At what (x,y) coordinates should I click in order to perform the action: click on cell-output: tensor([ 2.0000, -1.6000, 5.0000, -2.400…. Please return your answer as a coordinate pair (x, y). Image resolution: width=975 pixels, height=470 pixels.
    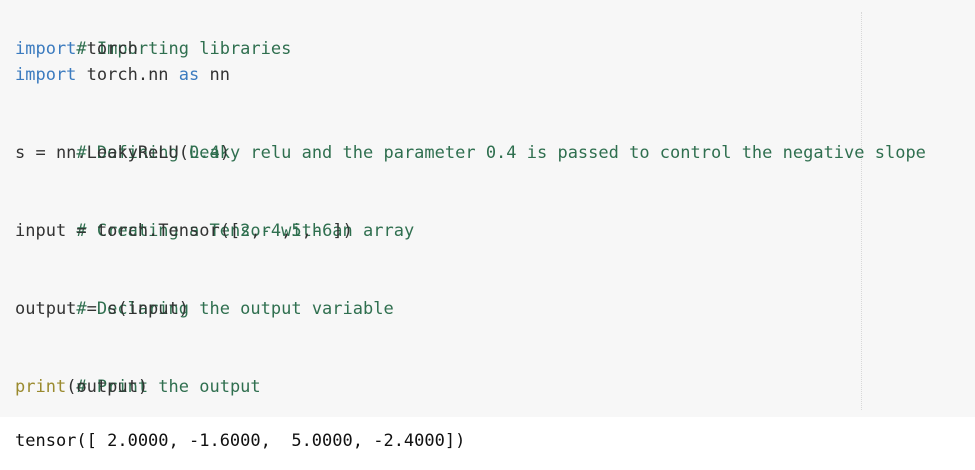
    Looking at the image, I should click on (240, 441).